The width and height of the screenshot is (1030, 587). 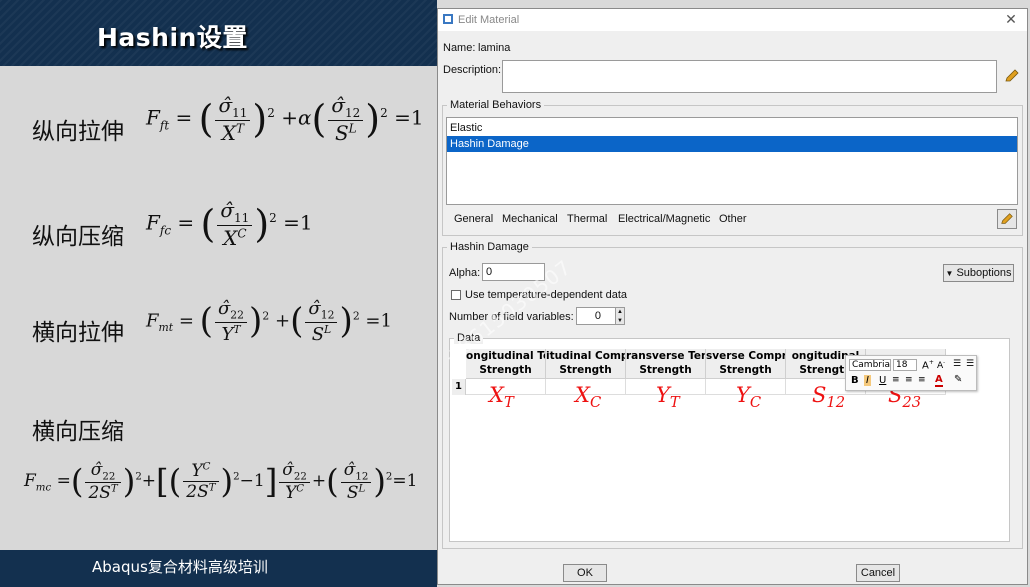 I want to click on label-transverse-tension: 横向拉伸, so click(x=78, y=333).